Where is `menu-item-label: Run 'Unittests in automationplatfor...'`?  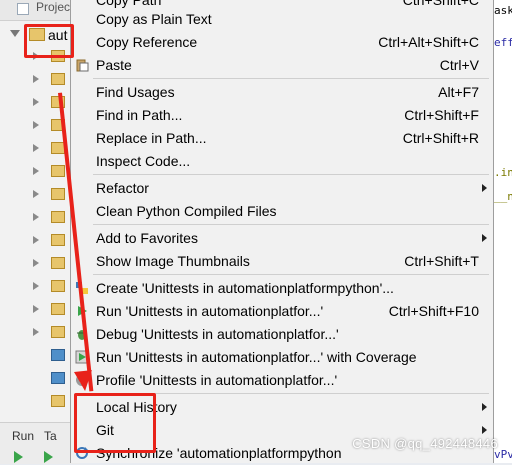
menu-item-label: Run 'Unittests in automationplatfor...' is located at coordinates (210, 311).